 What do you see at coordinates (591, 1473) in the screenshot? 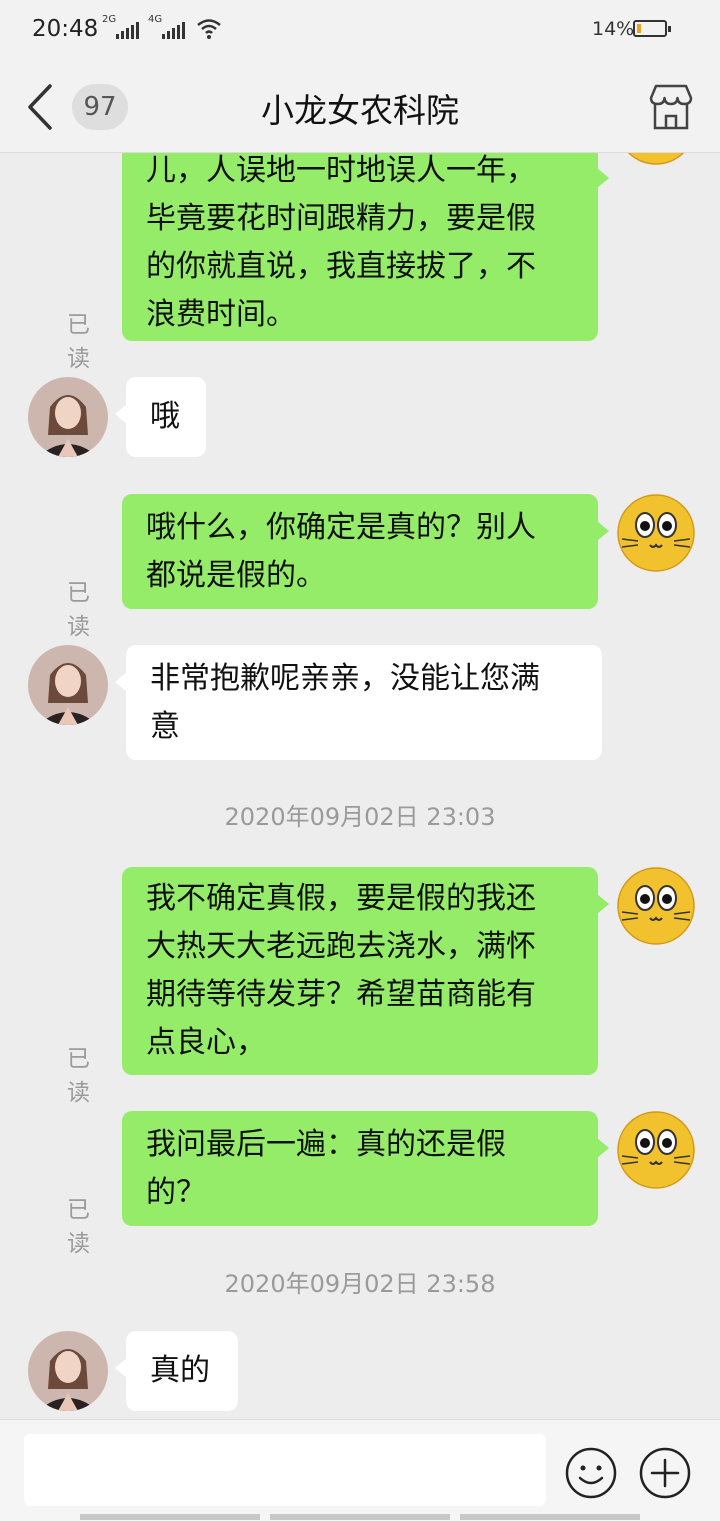
I see `smiley-icon` at bounding box center [591, 1473].